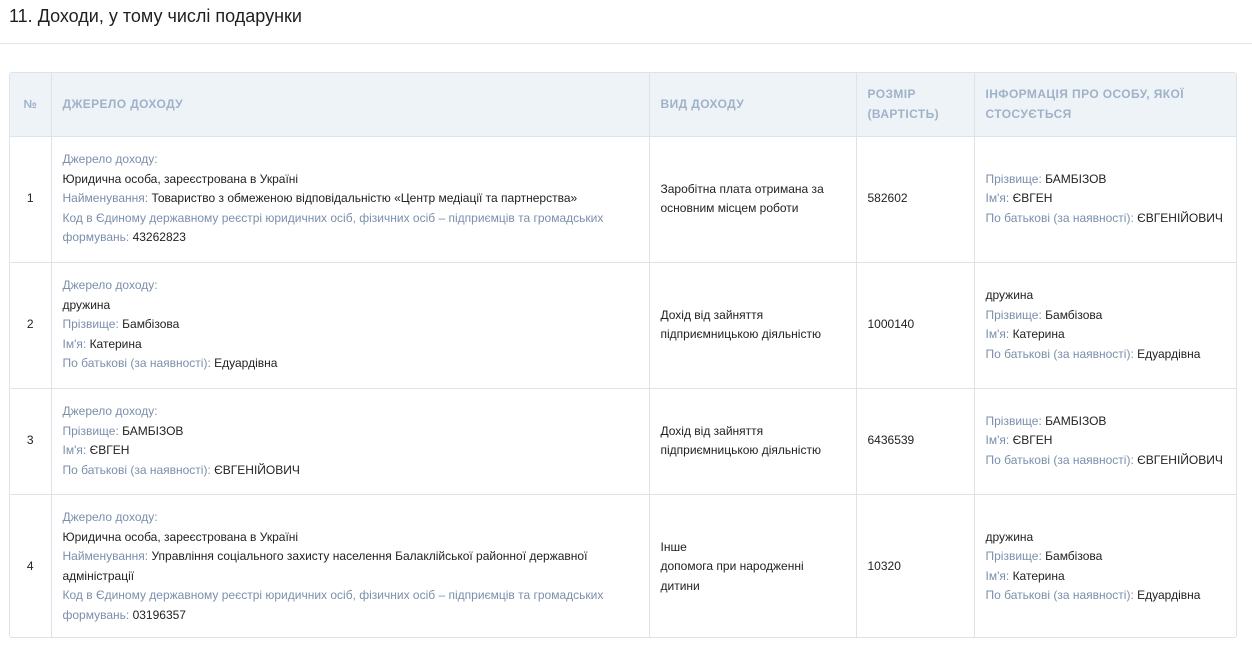 This screenshot has width=1252, height=649. What do you see at coordinates (915, 565) in the screenshot?
I see `income-amount: 10320` at bounding box center [915, 565].